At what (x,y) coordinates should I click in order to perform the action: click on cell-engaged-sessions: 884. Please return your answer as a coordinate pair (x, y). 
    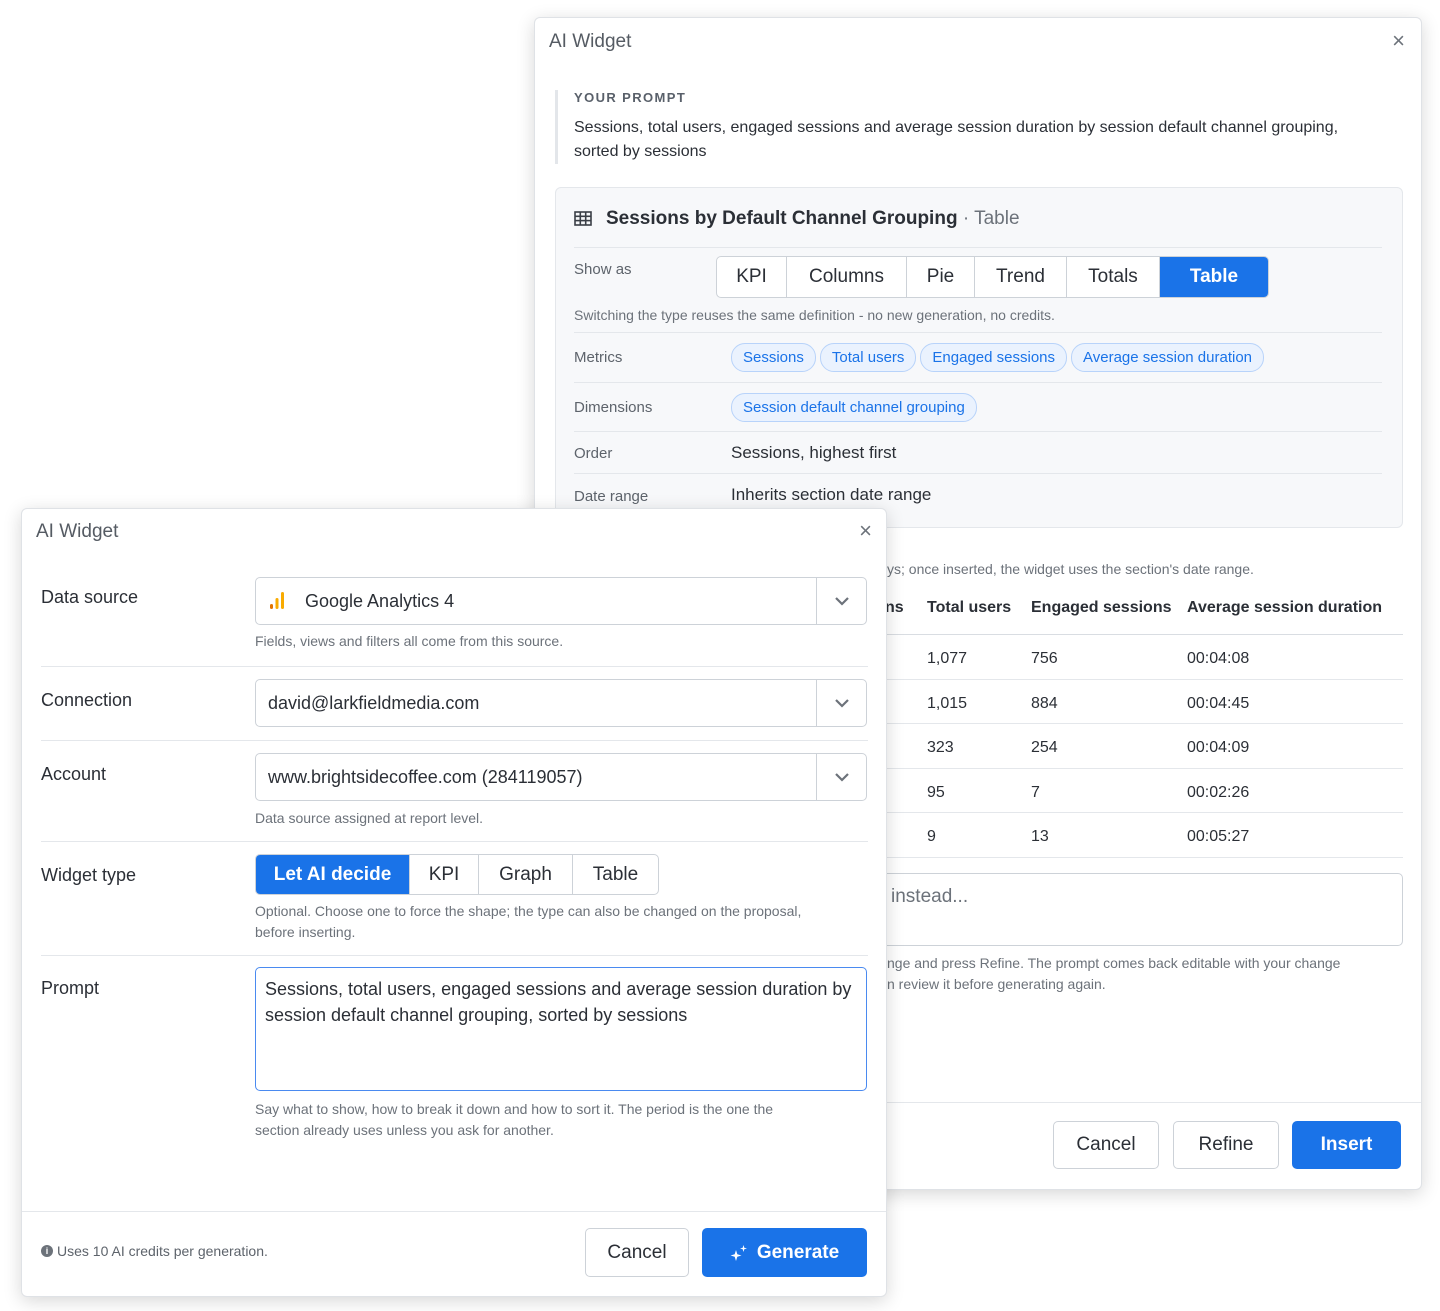
    Looking at the image, I should click on (1044, 703).